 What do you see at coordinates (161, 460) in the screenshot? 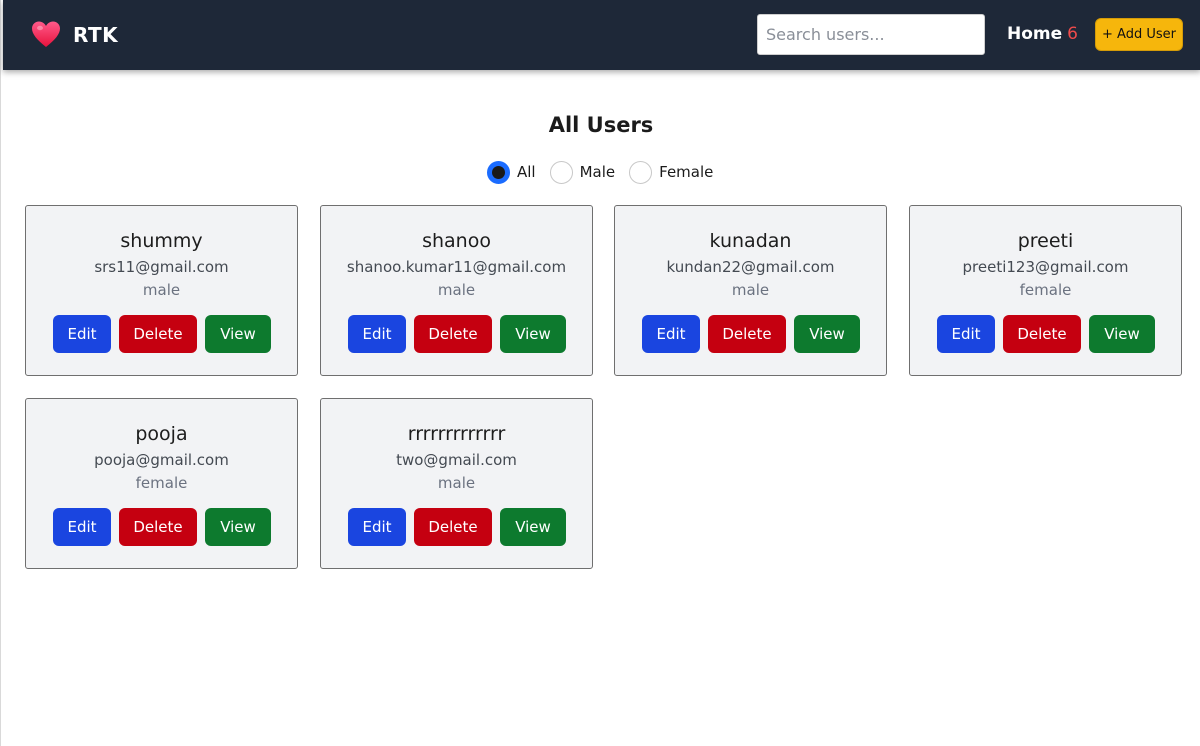
I see `user-email: pooja@gmail.com` at bounding box center [161, 460].